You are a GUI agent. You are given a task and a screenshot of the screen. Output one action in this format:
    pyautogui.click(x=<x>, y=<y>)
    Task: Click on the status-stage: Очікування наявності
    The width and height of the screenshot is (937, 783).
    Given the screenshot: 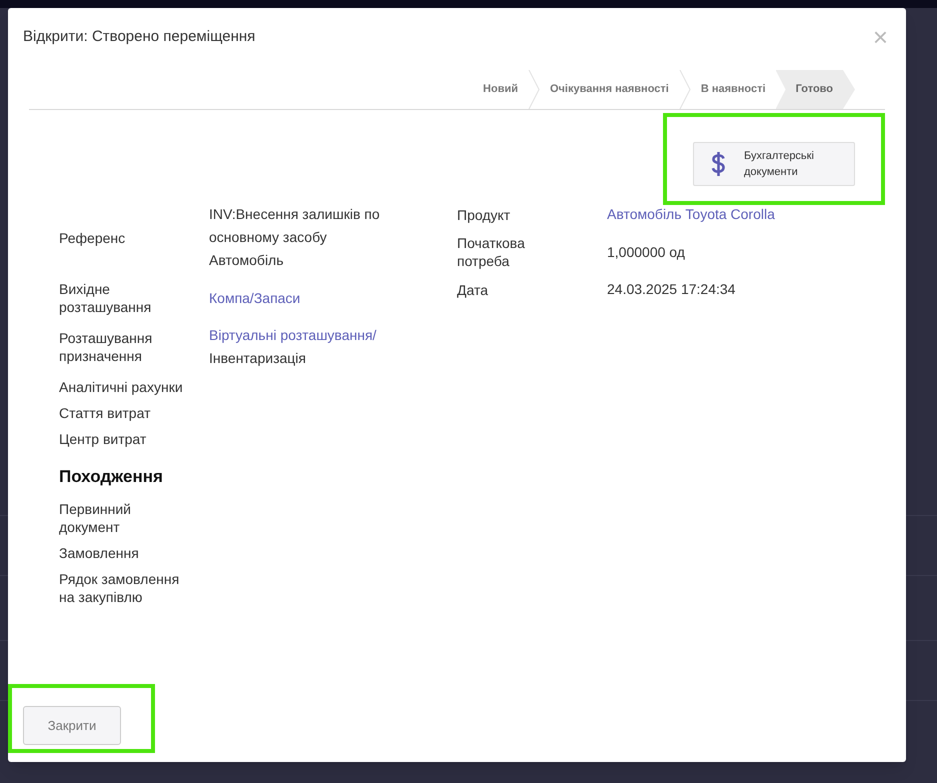 What is the action you would take?
    pyautogui.click(x=609, y=89)
    